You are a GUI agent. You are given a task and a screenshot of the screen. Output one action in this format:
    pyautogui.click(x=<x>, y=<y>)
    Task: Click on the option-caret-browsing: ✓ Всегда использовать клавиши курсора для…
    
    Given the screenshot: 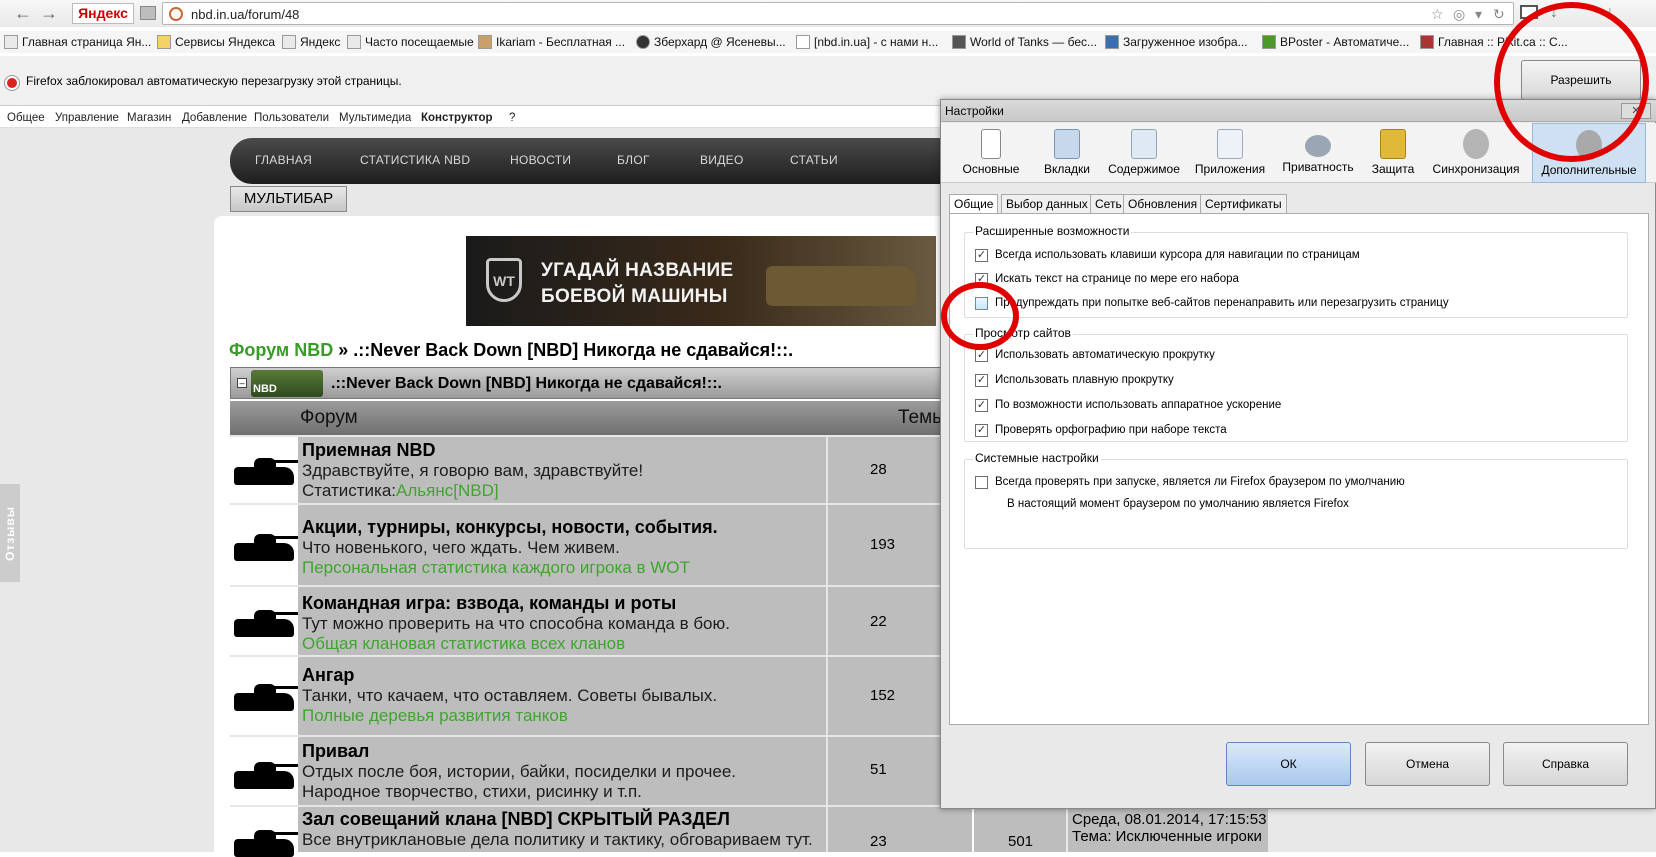 What is the action you would take?
    pyautogui.click(x=1167, y=255)
    